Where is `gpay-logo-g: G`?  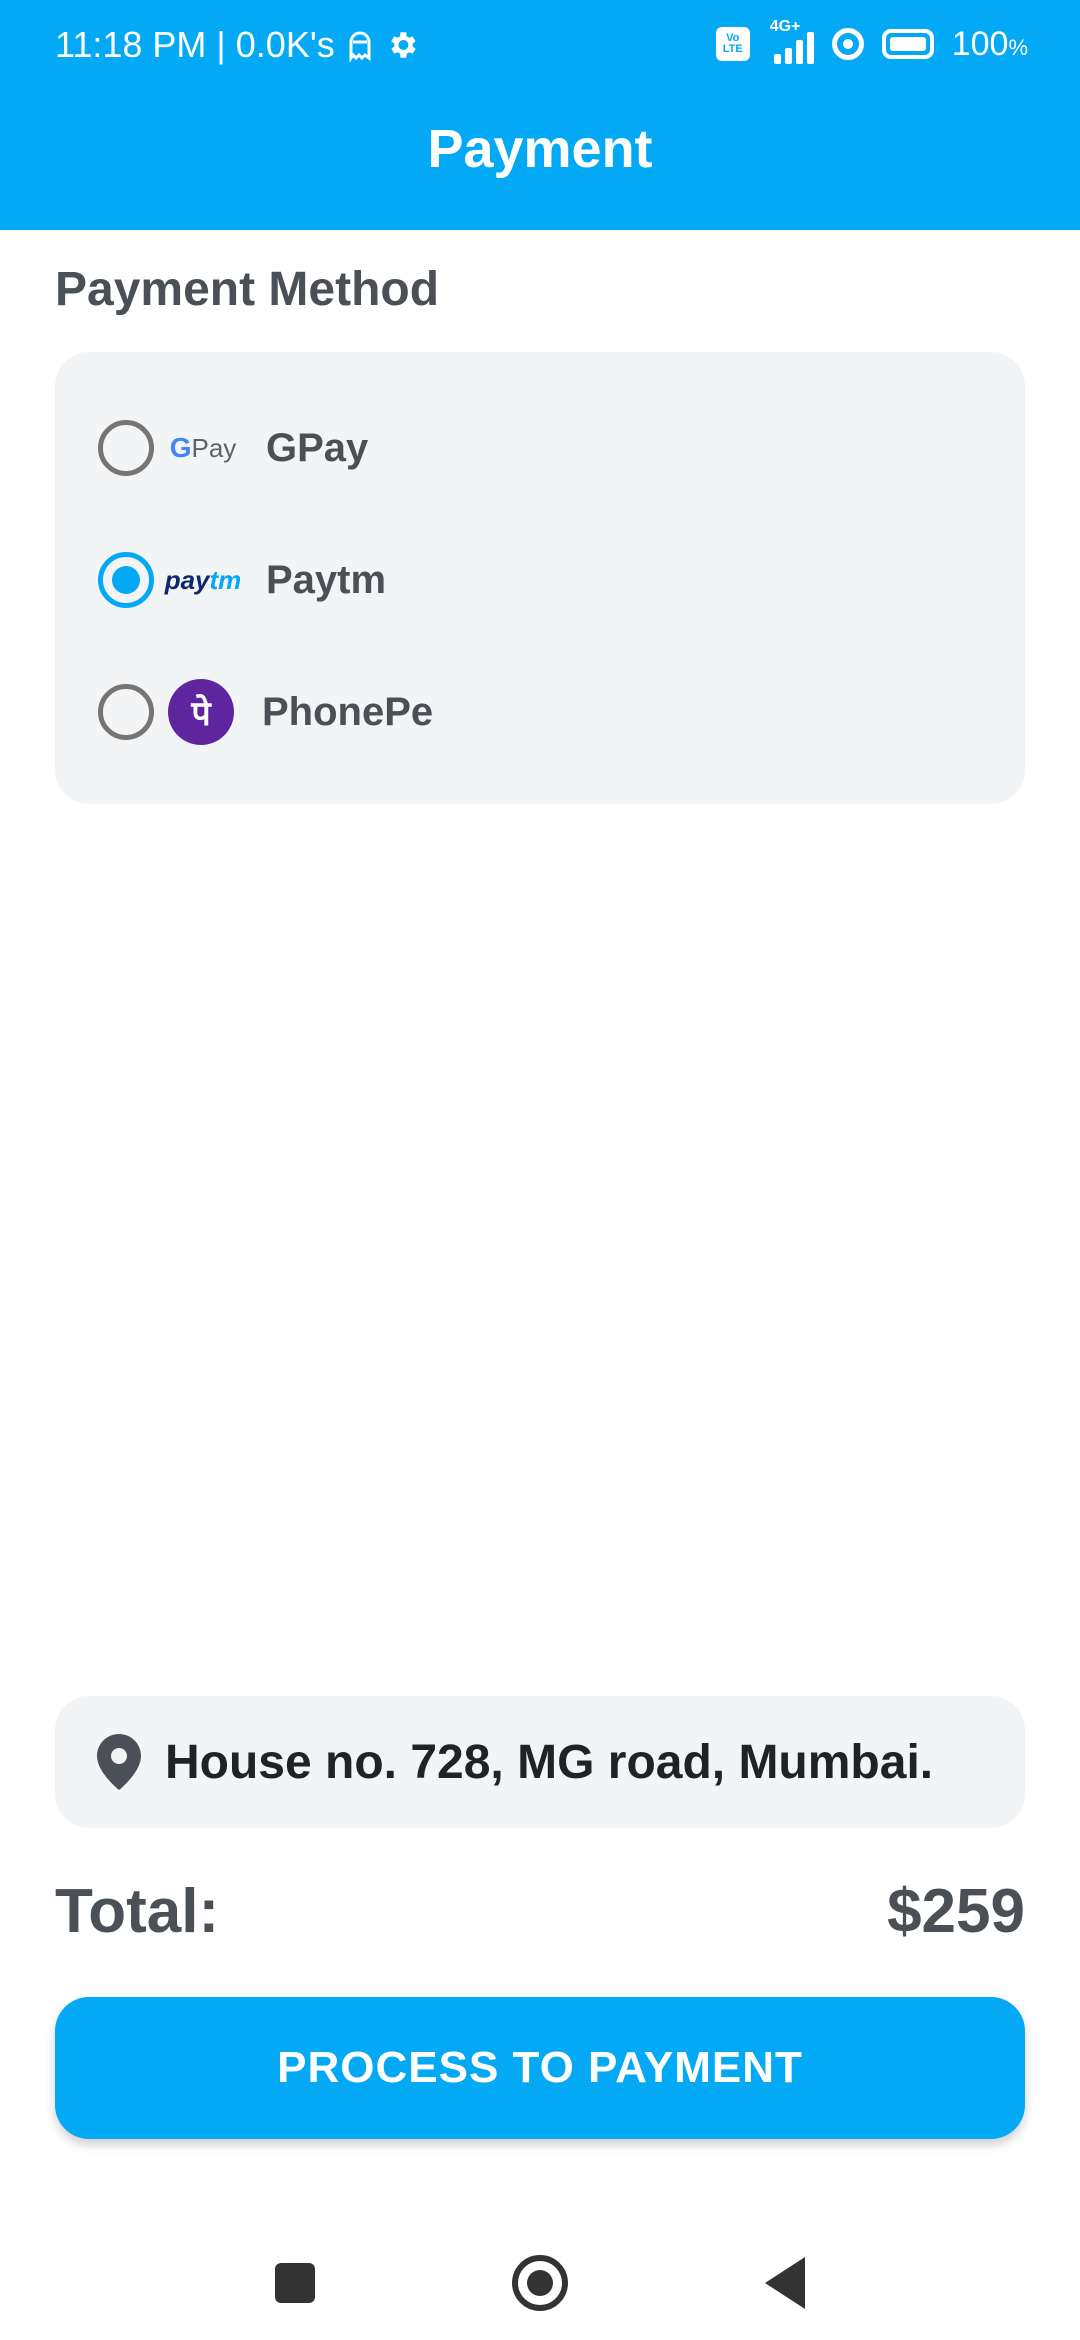
gpay-logo-g: G is located at coordinates (180, 447).